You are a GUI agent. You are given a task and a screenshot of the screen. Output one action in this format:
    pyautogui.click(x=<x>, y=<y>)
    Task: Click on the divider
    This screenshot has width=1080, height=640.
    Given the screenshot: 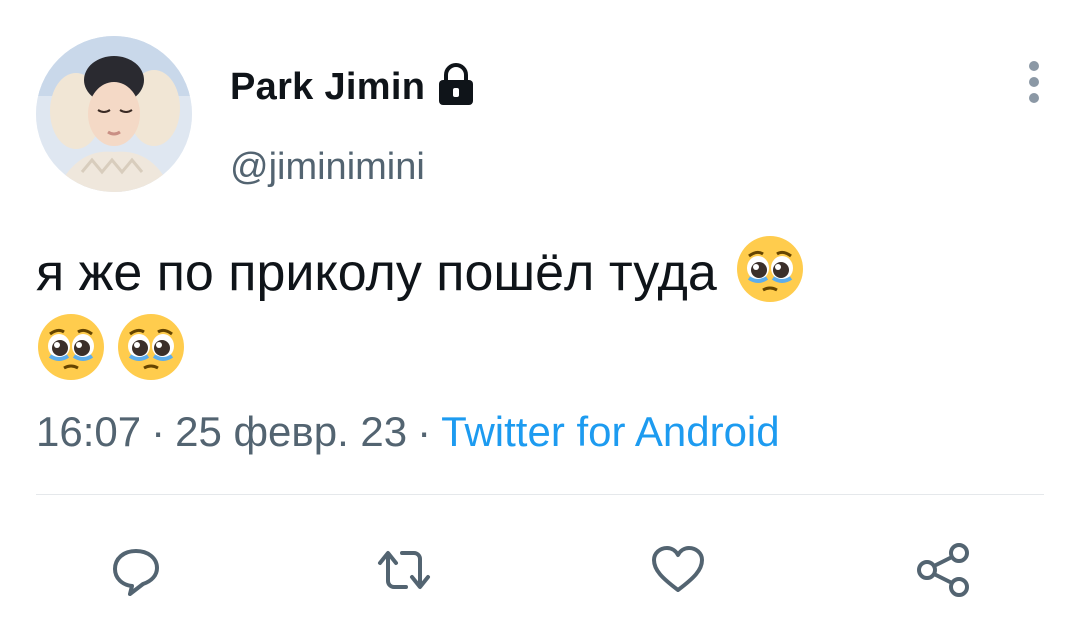 What is the action you would take?
    pyautogui.click(x=540, y=494)
    